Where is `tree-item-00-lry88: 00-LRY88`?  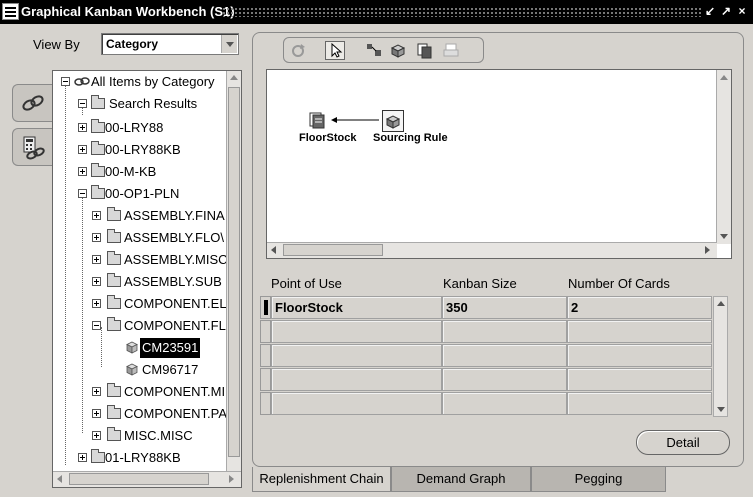
tree-item-00-lry88: 00-LRY88 is located at coordinates (139, 128).